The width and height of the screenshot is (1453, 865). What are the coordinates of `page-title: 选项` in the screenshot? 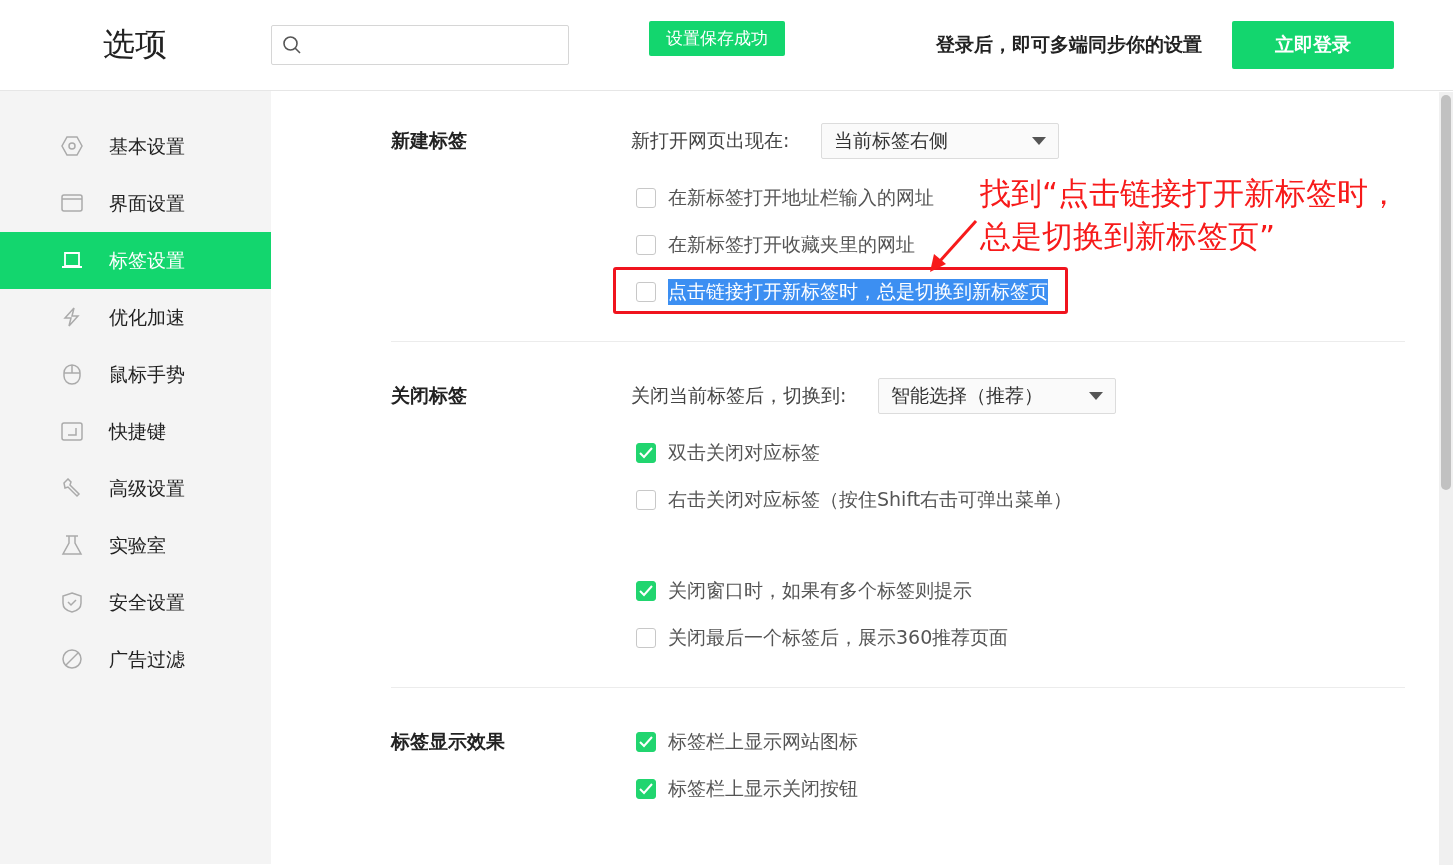 It's located at (135, 44).